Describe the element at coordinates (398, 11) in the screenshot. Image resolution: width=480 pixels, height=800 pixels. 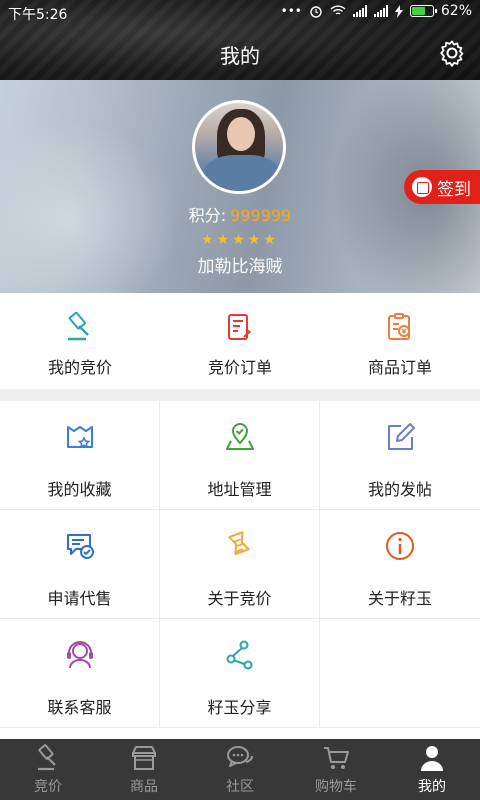
I see `charging-icon` at that location.